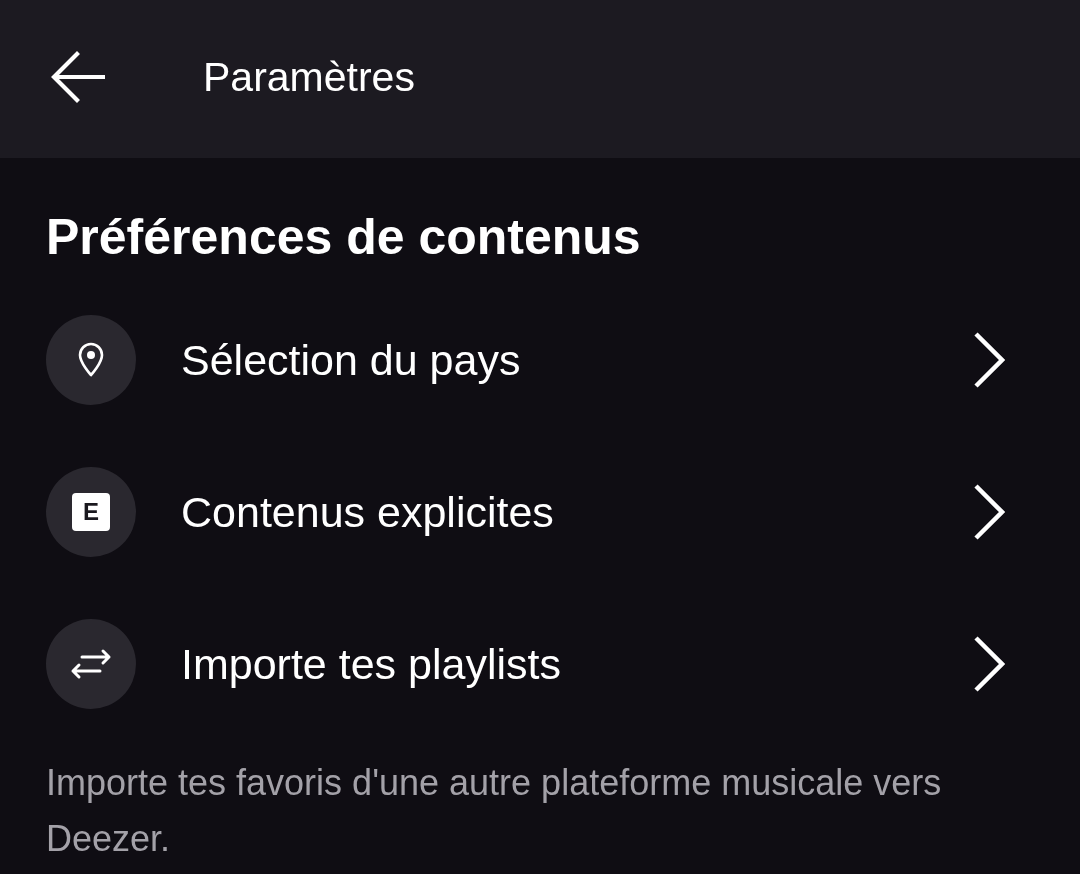  I want to click on explicit-badge: E, so click(91, 512).